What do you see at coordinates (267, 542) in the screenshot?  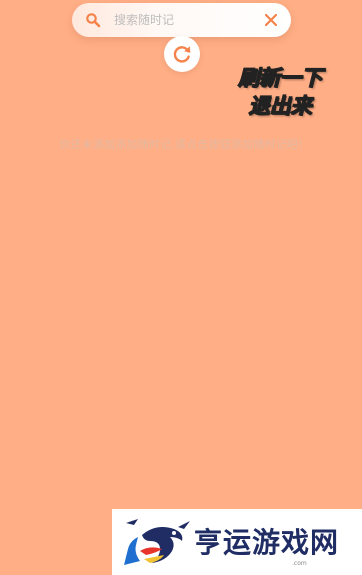 I see `watermark-brand: 亨运游戏网` at bounding box center [267, 542].